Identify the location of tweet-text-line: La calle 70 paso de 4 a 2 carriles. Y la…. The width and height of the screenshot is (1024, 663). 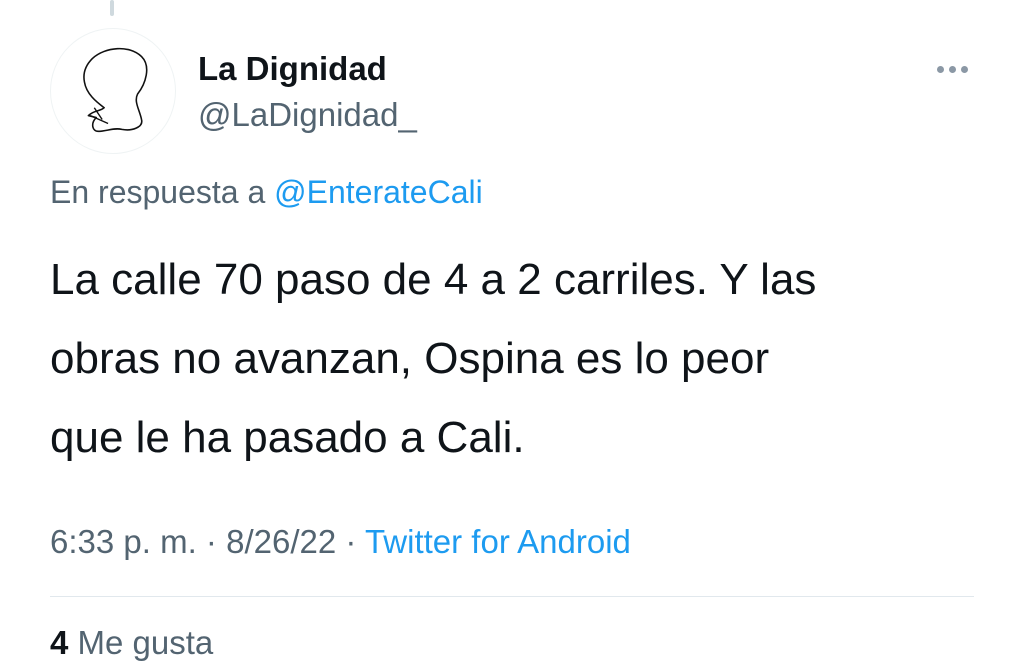
(433, 279).